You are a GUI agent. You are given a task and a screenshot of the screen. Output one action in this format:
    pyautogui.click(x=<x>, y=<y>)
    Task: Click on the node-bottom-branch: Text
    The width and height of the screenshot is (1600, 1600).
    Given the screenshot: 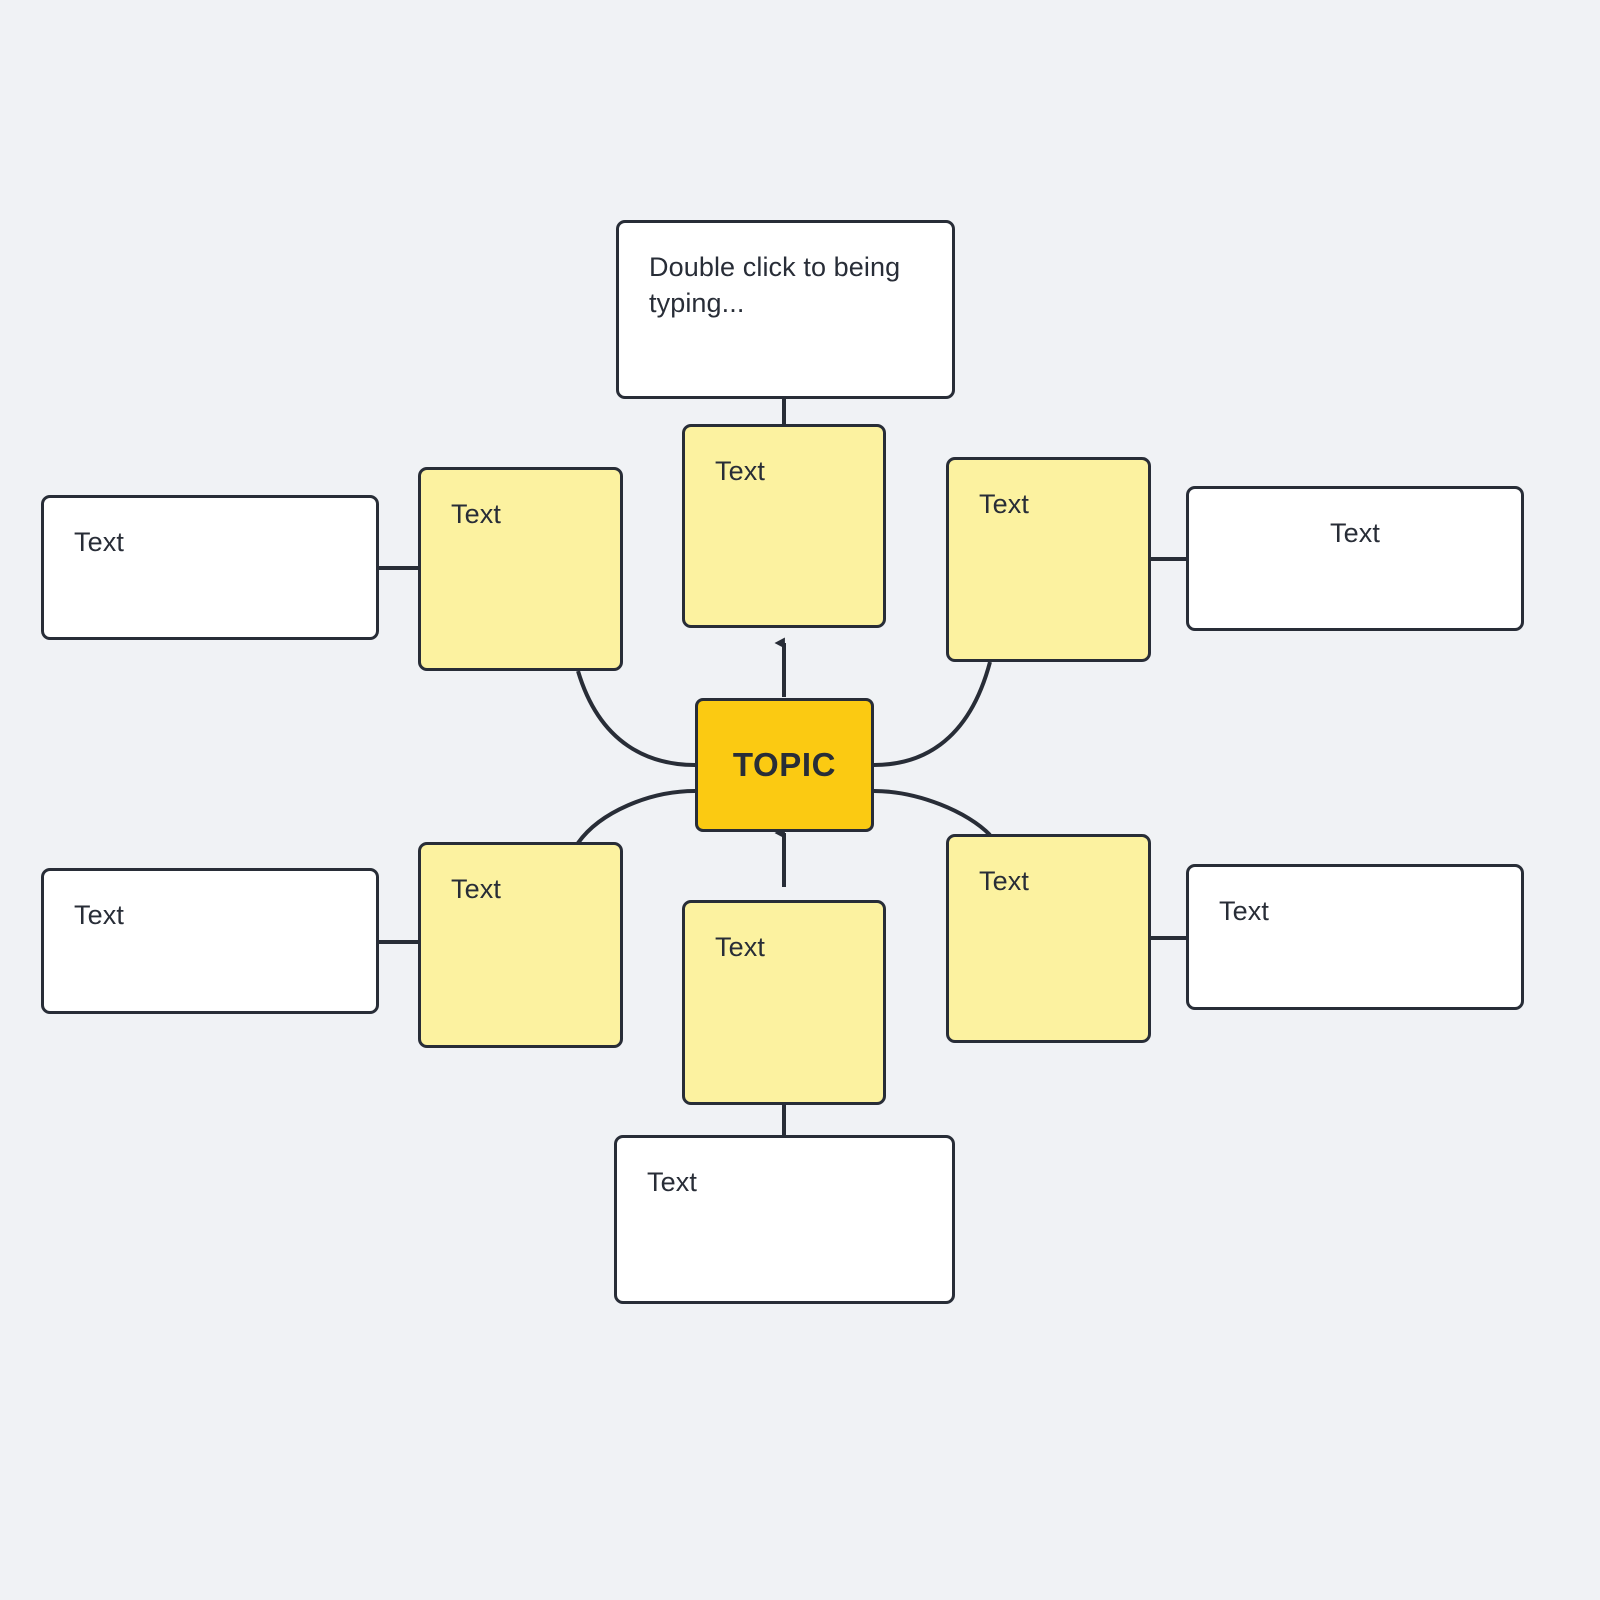 What is the action you would take?
    pyautogui.click(x=784, y=1002)
    